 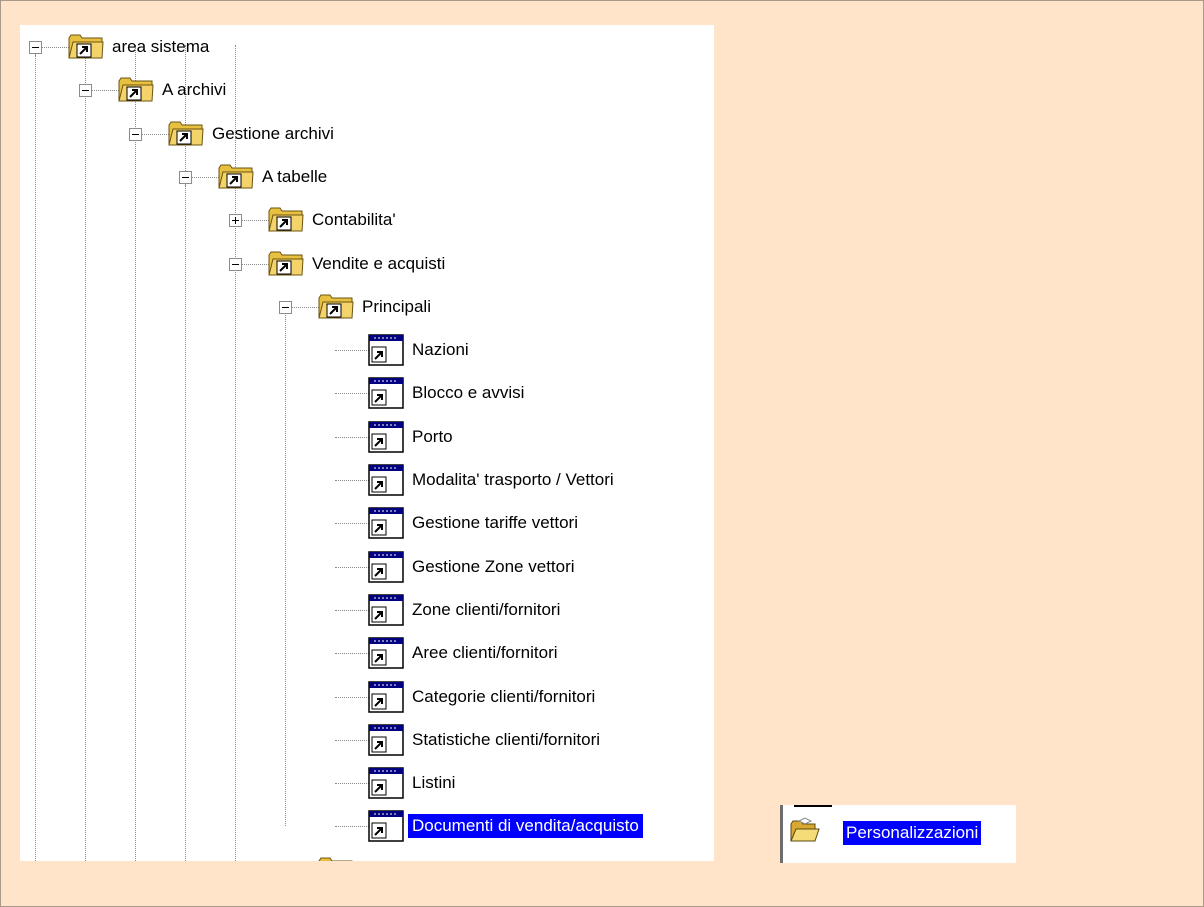 I want to click on collapse-button-a-archivi, so click(x=85, y=90).